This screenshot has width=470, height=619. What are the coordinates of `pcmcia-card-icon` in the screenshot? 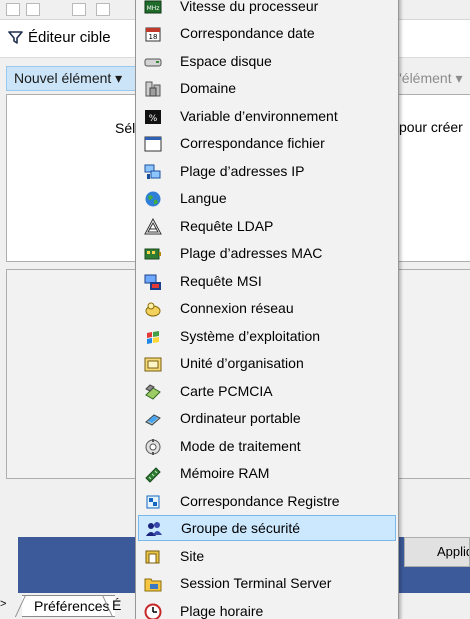 It's located at (153, 392).